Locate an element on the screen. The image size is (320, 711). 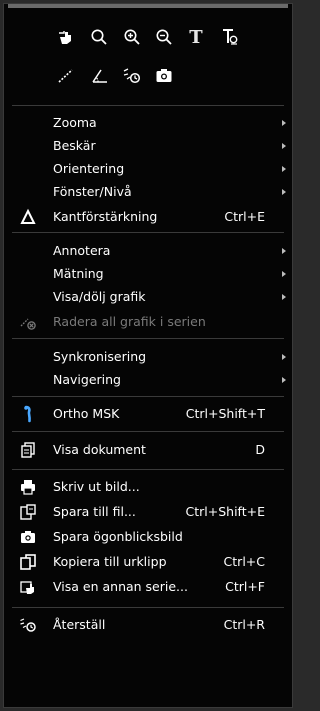
menu-item-matning: Mätning is located at coordinates (148, 274).